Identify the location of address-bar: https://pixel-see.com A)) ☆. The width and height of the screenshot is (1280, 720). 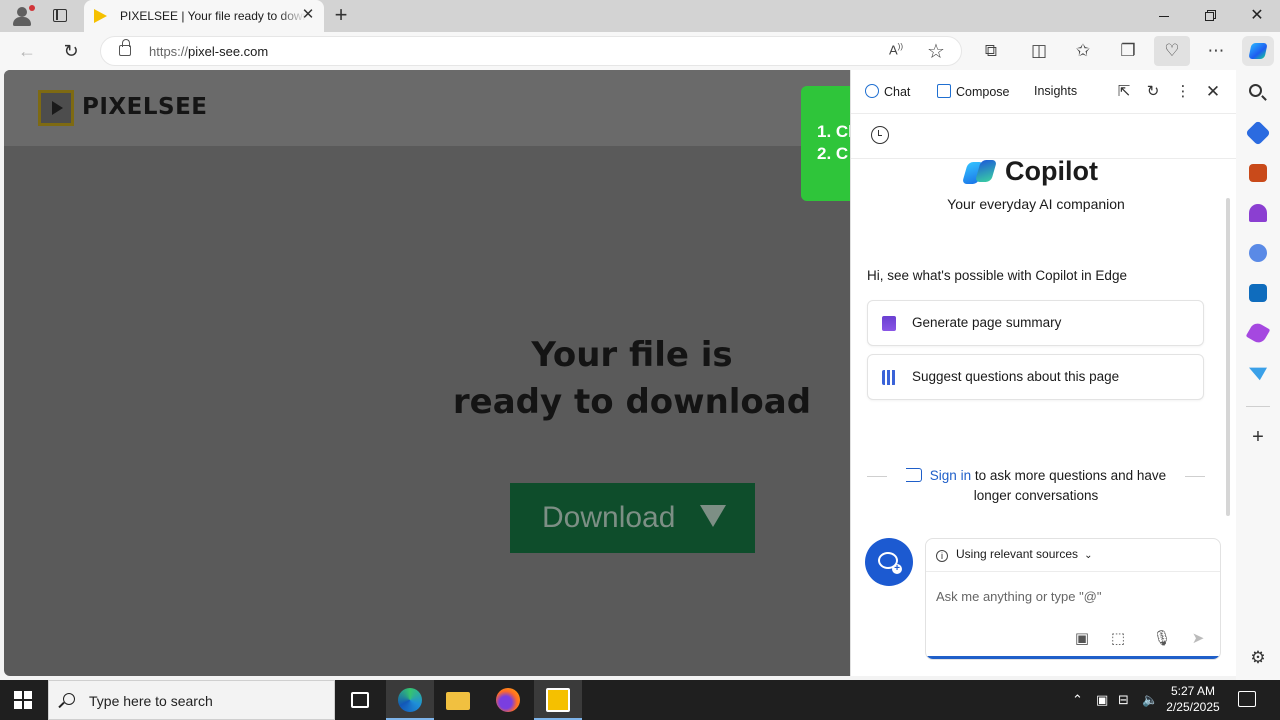
(531, 51).